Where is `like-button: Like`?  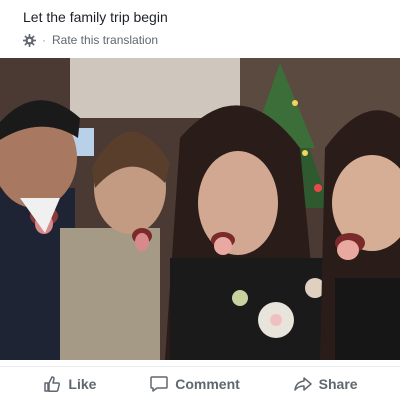
like-button: Like is located at coordinates (69, 384).